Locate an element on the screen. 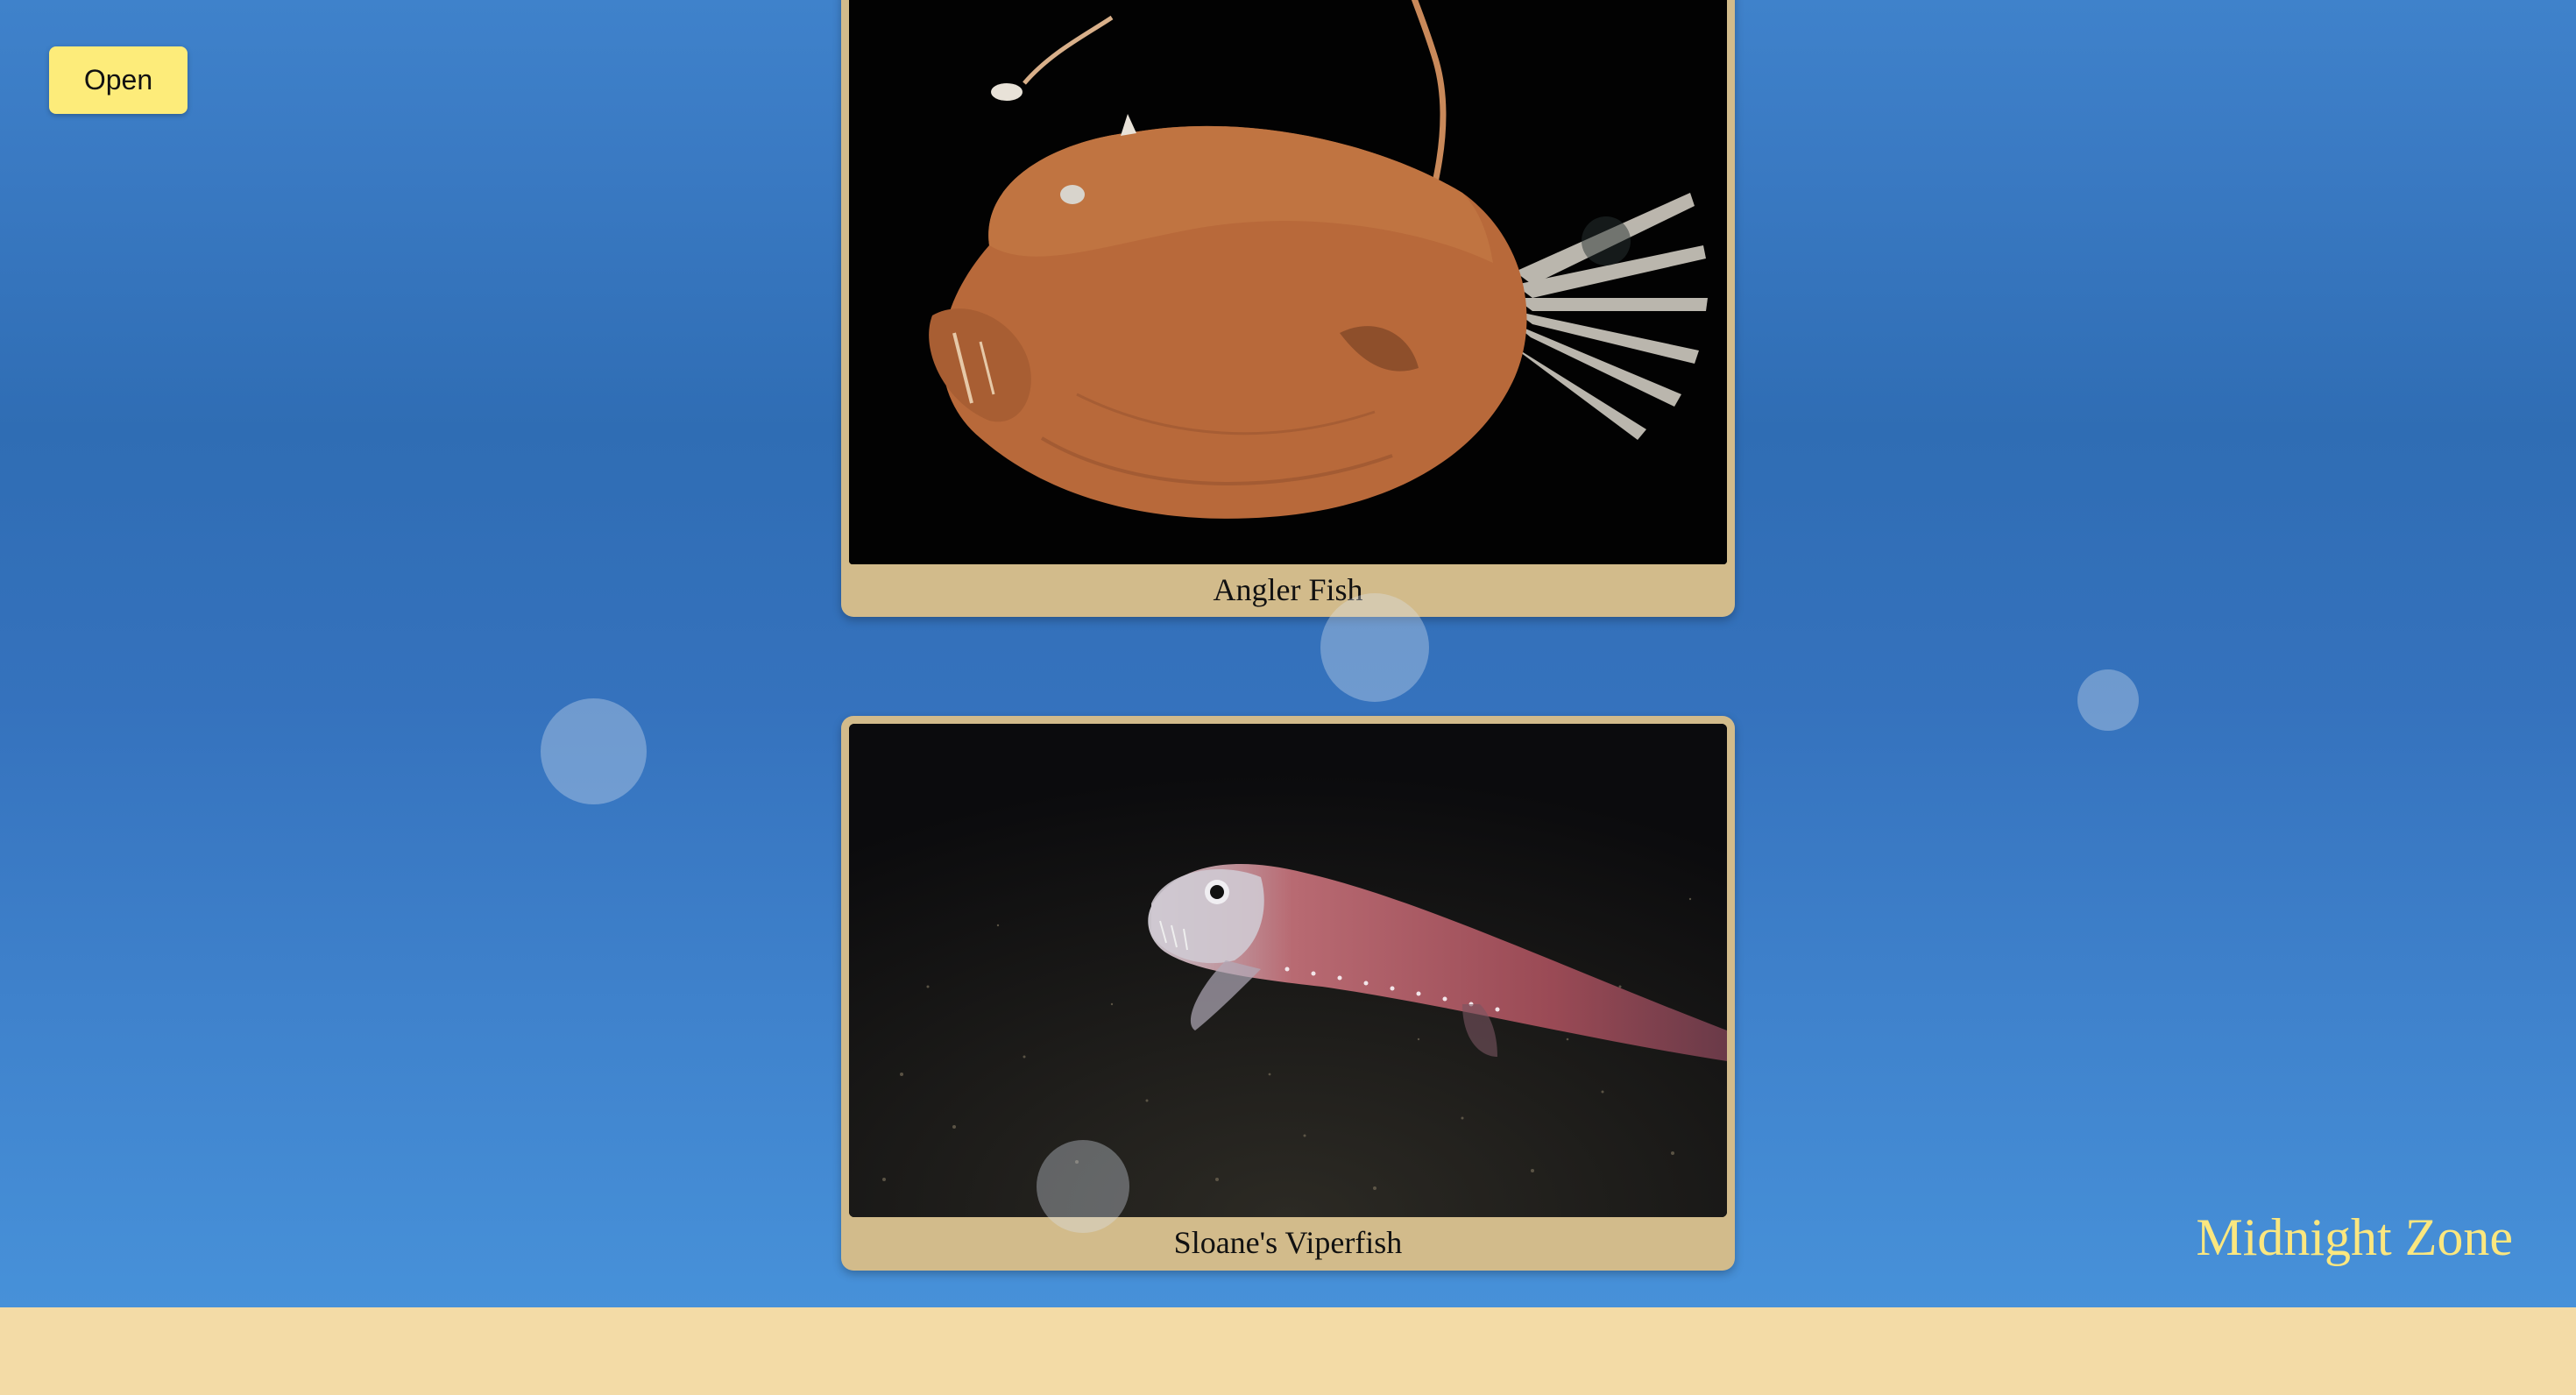 The image size is (2576, 1395). viperfish-photo is located at coordinates (1288, 970).